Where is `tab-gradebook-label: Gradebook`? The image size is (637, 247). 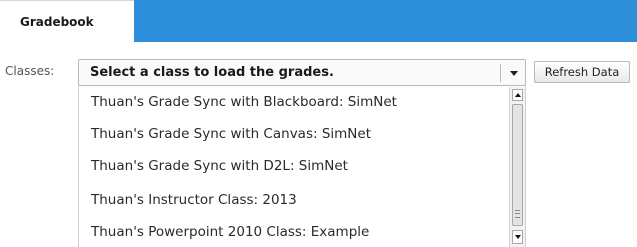 tab-gradebook-label: Gradebook is located at coordinates (57, 21).